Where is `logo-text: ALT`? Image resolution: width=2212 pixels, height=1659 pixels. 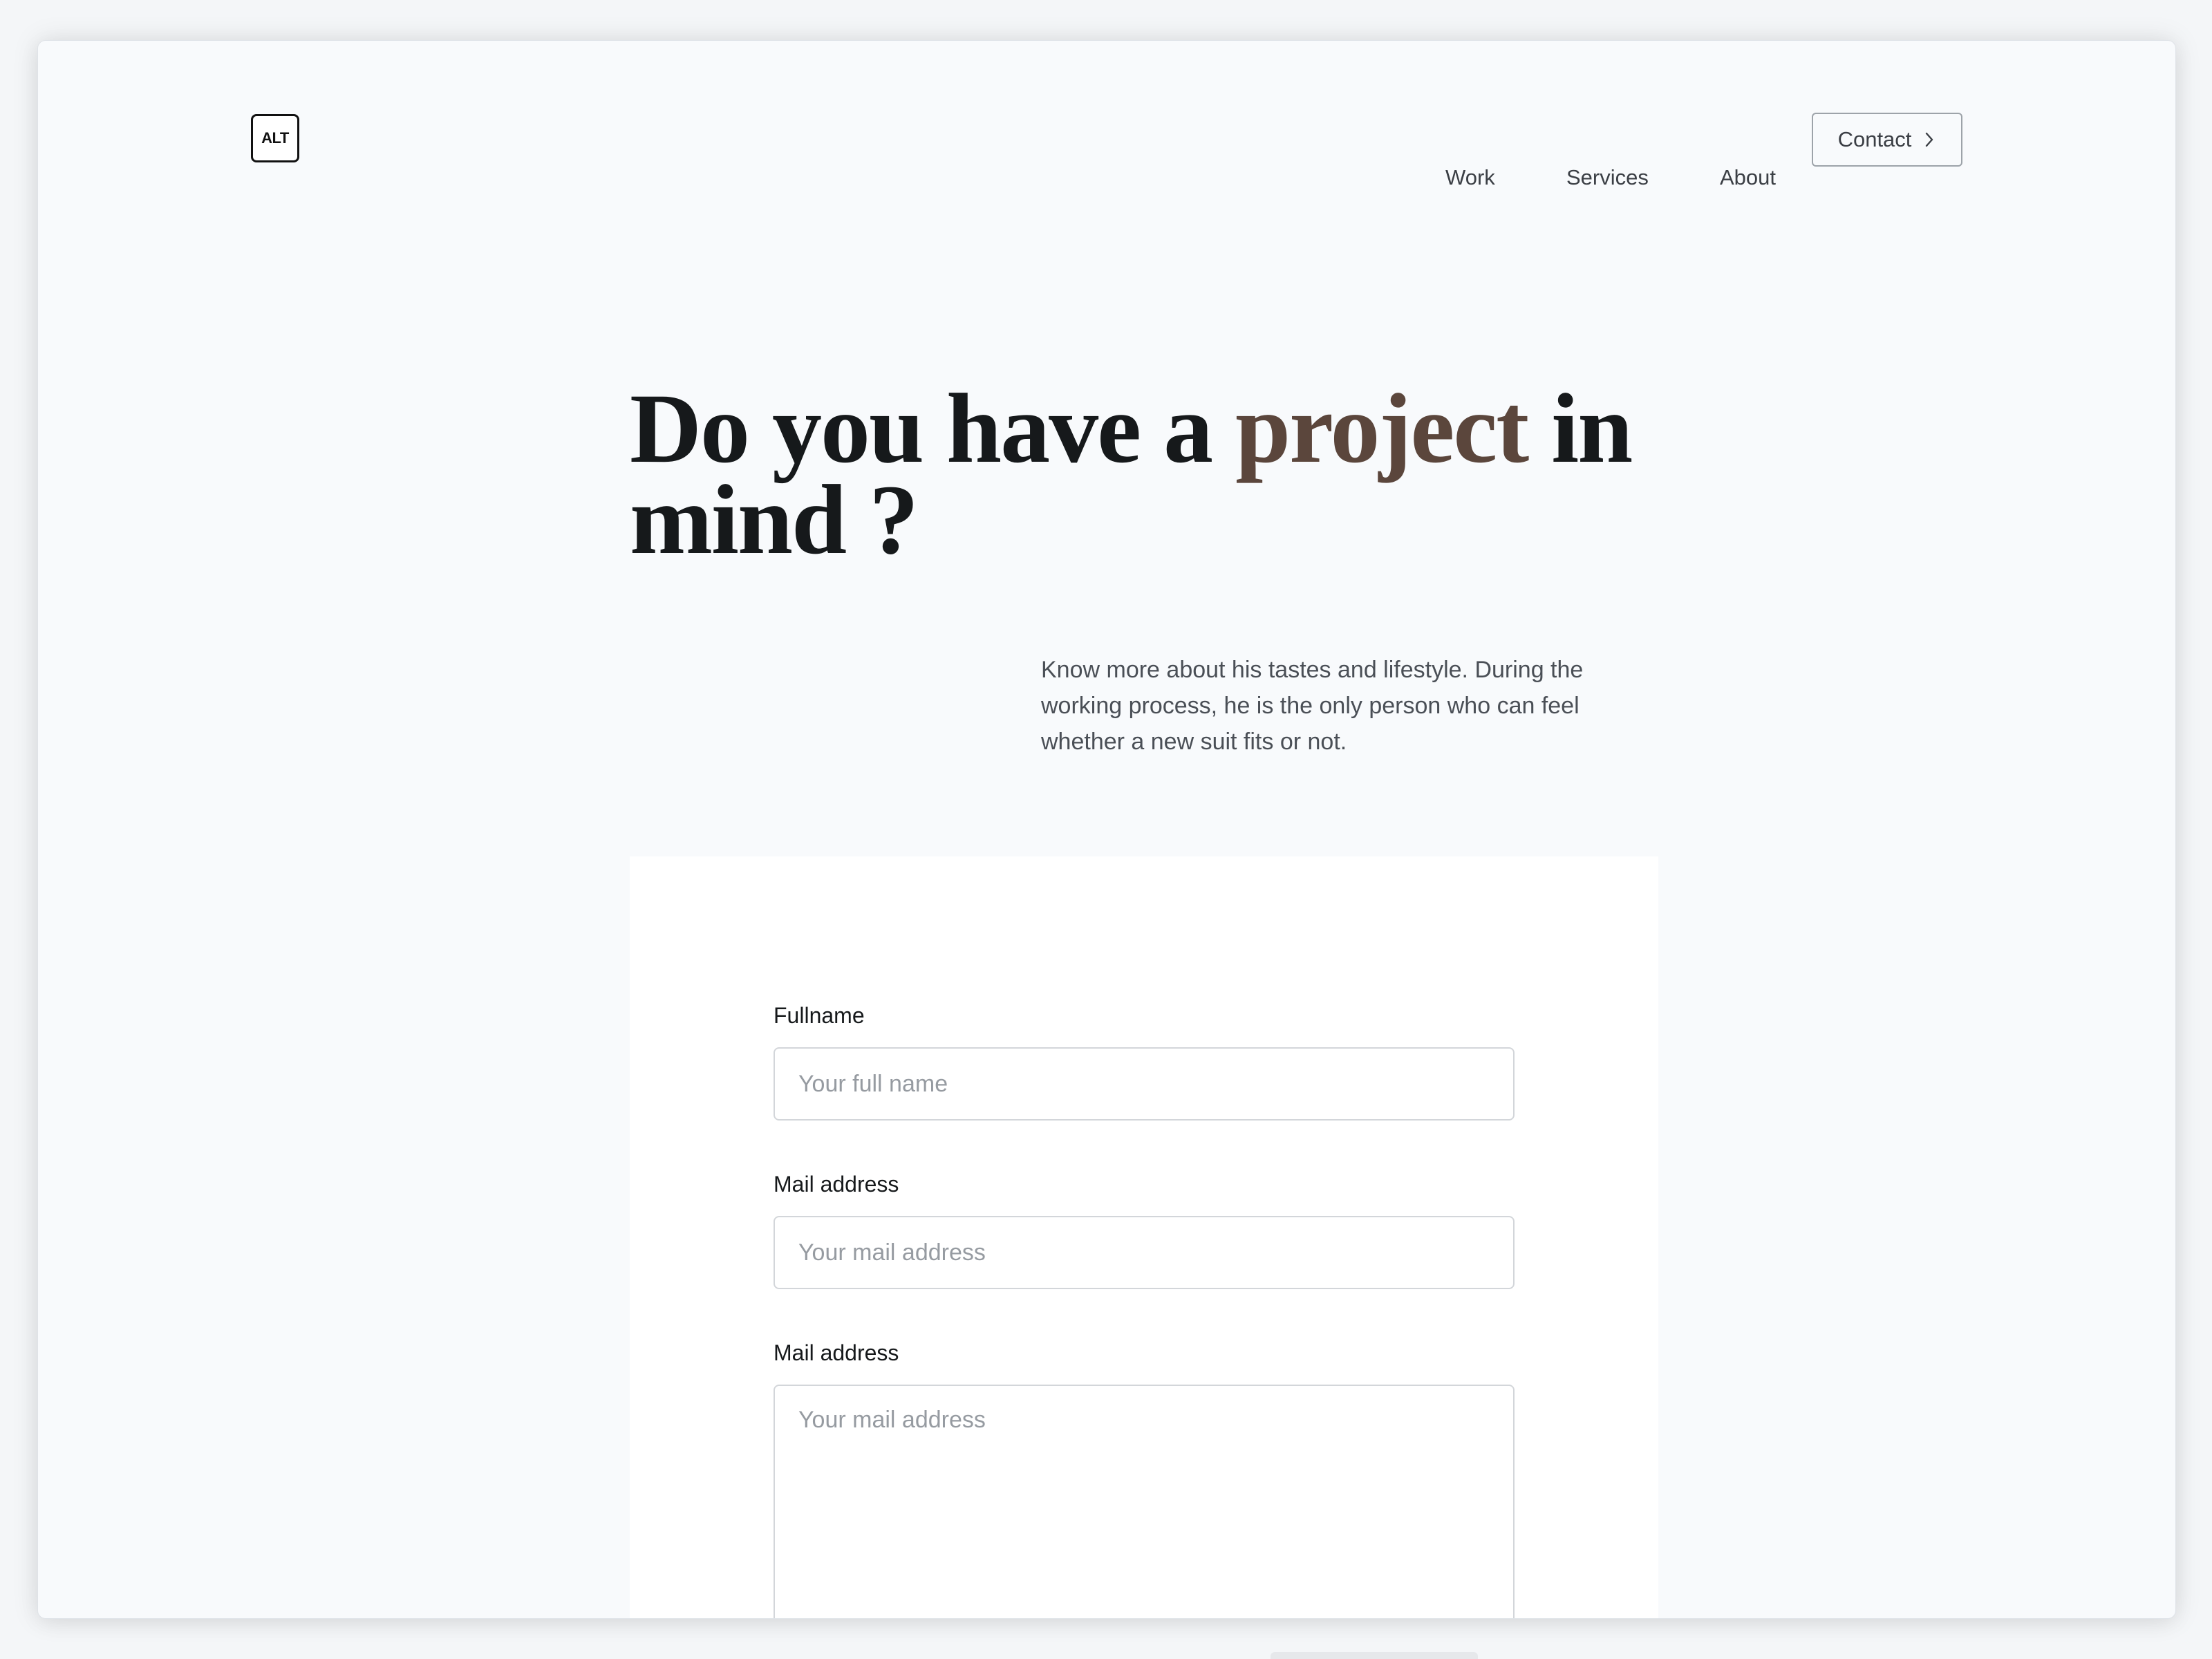 logo-text: ALT is located at coordinates (275, 138).